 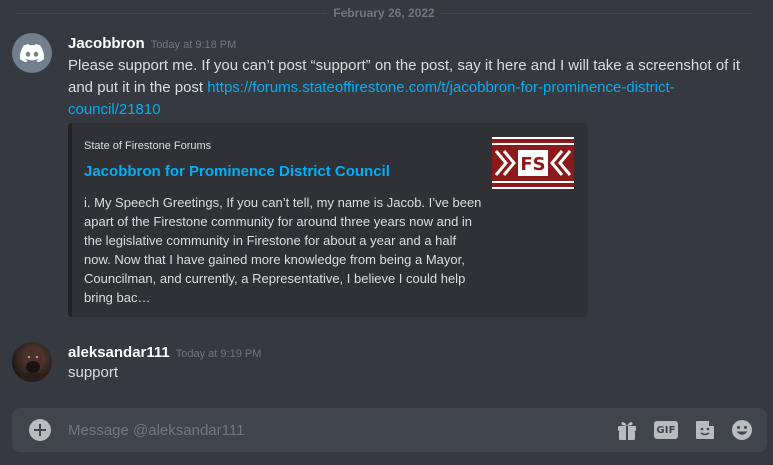 I want to click on date-divider: February 26, 2022, so click(x=384, y=13).